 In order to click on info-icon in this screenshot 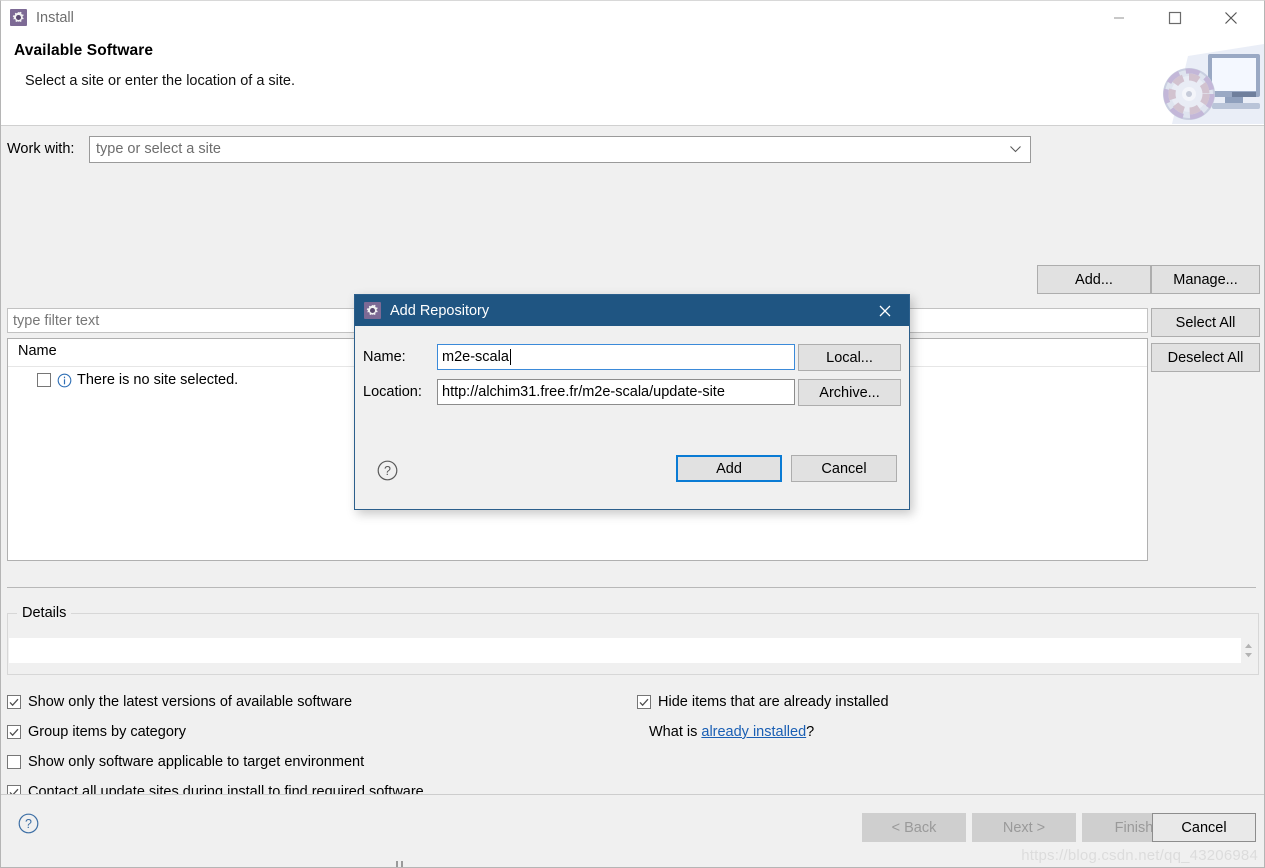, I will do `click(64, 380)`.